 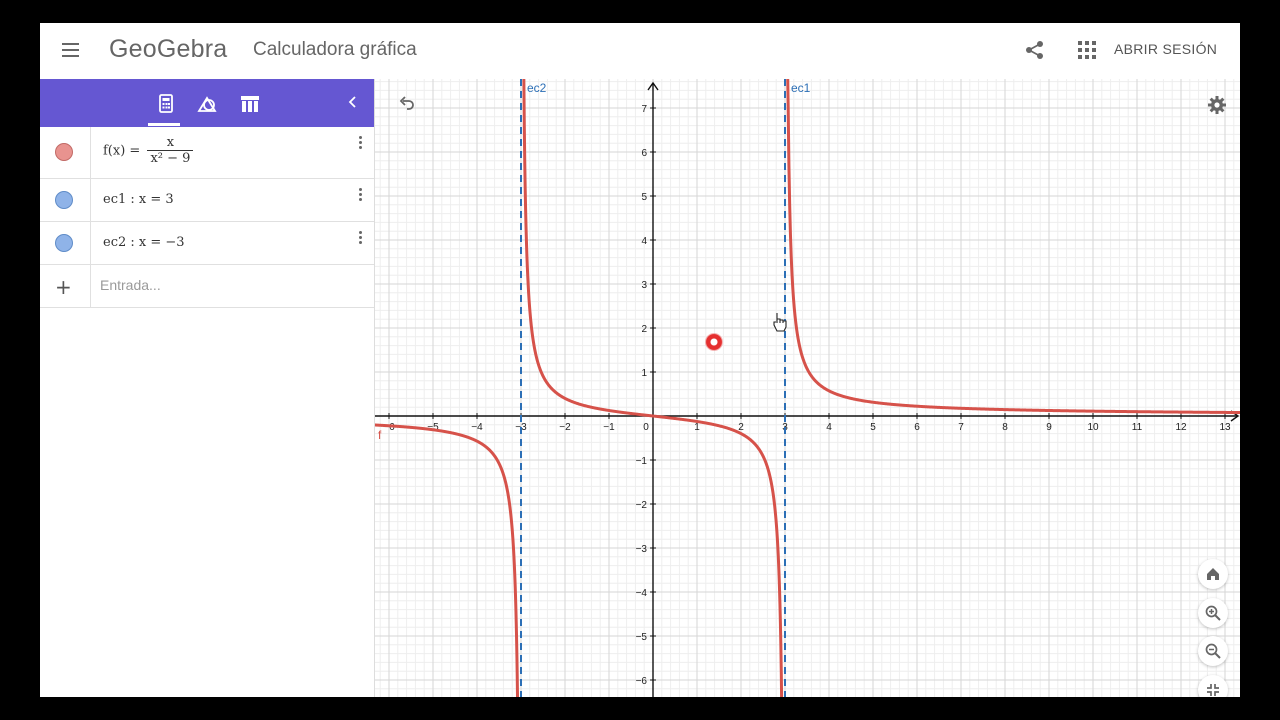 I want to click on visibility-toggle-ec1, so click(x=64, y=200).